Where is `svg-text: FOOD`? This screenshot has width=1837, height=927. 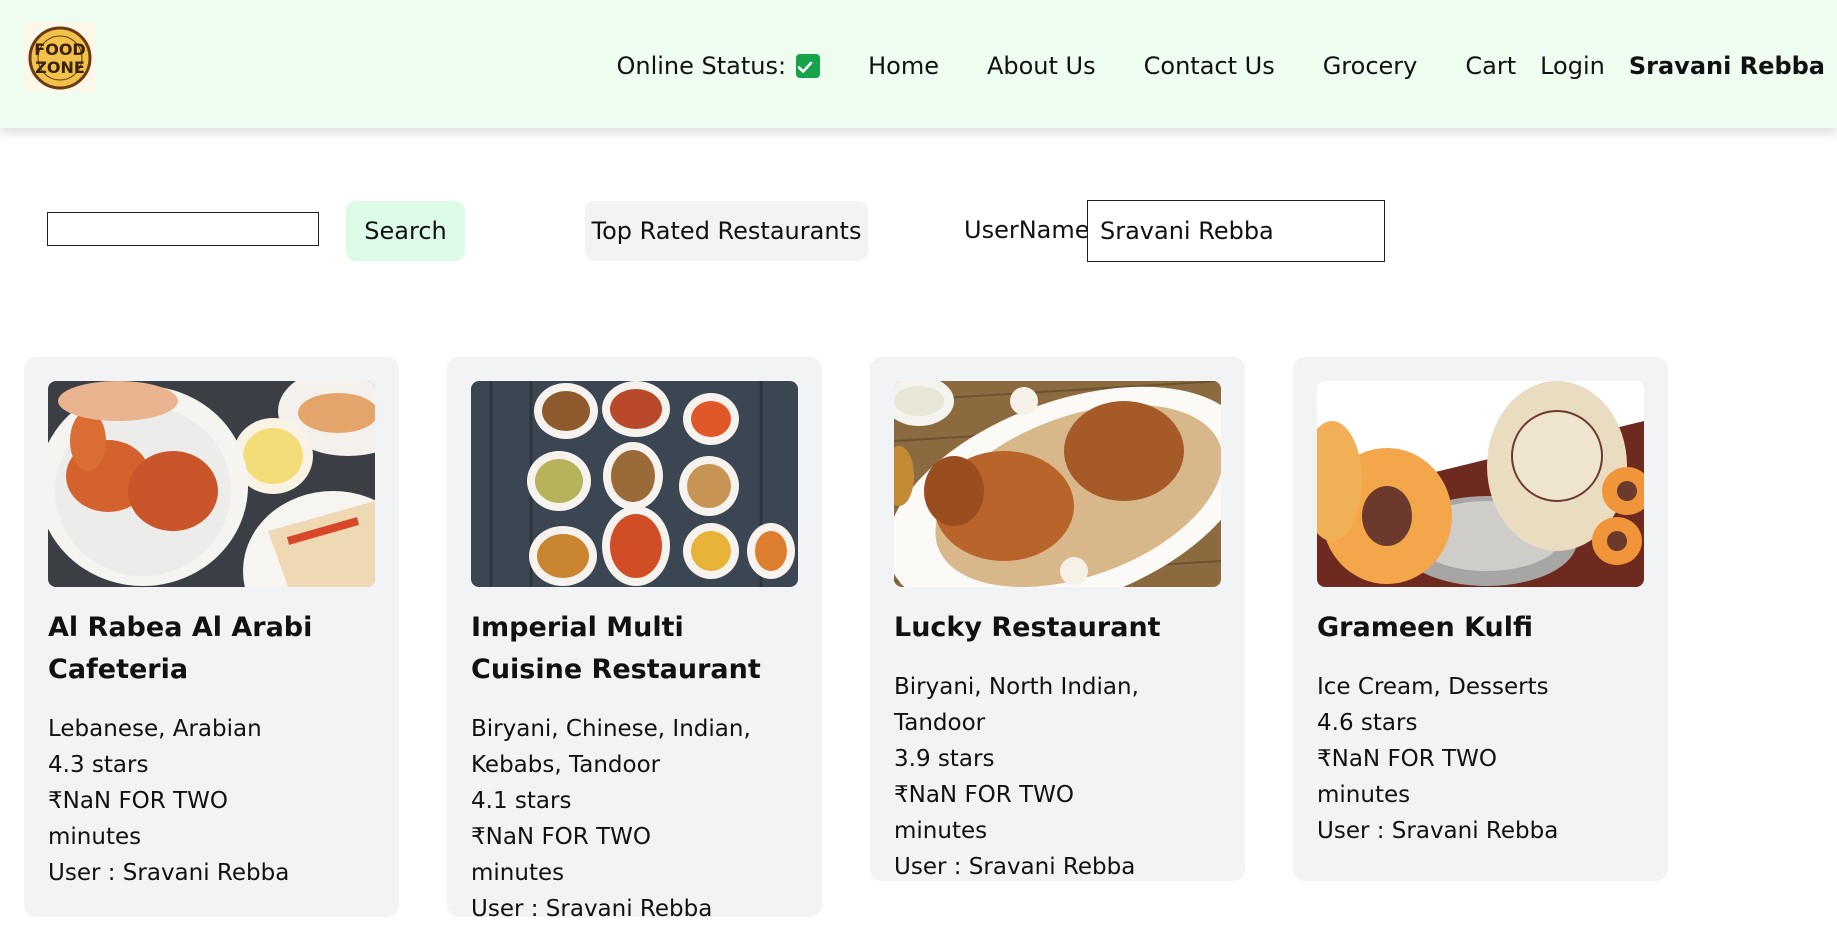
svg-text: FOOD is located at coordinates (59, 49).